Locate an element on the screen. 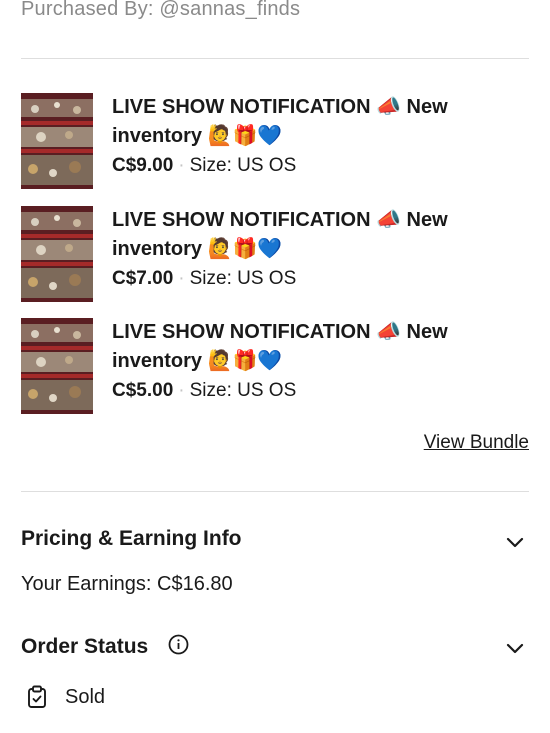 Image resolution: width=550 pixels, height=733 pixels. pricing-section-title: Pricing & Earning Info is located at coordinates (131, 539).